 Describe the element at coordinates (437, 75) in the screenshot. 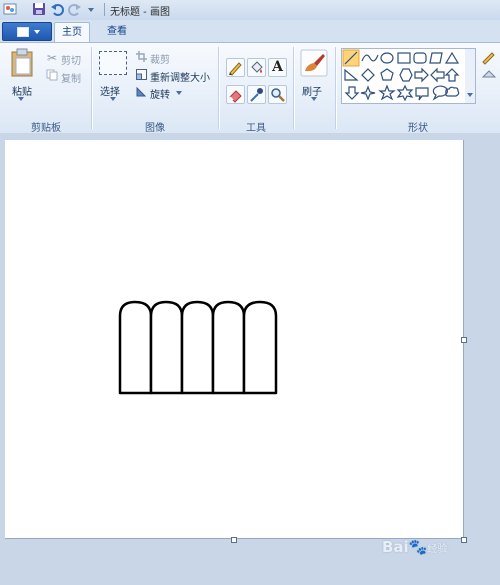

I see `left-arrow-shape` at that location.